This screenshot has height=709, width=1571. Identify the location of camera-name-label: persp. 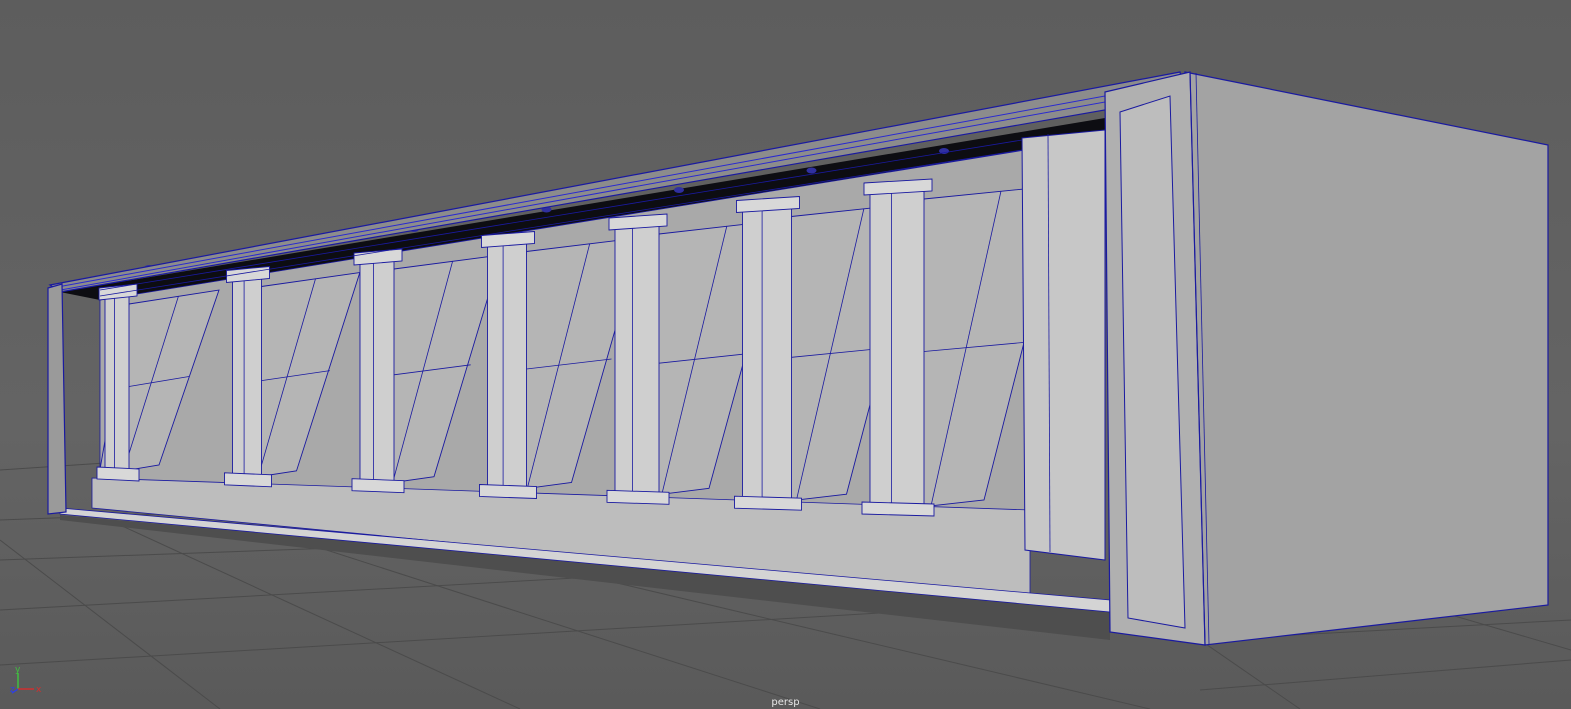
(785, 702).